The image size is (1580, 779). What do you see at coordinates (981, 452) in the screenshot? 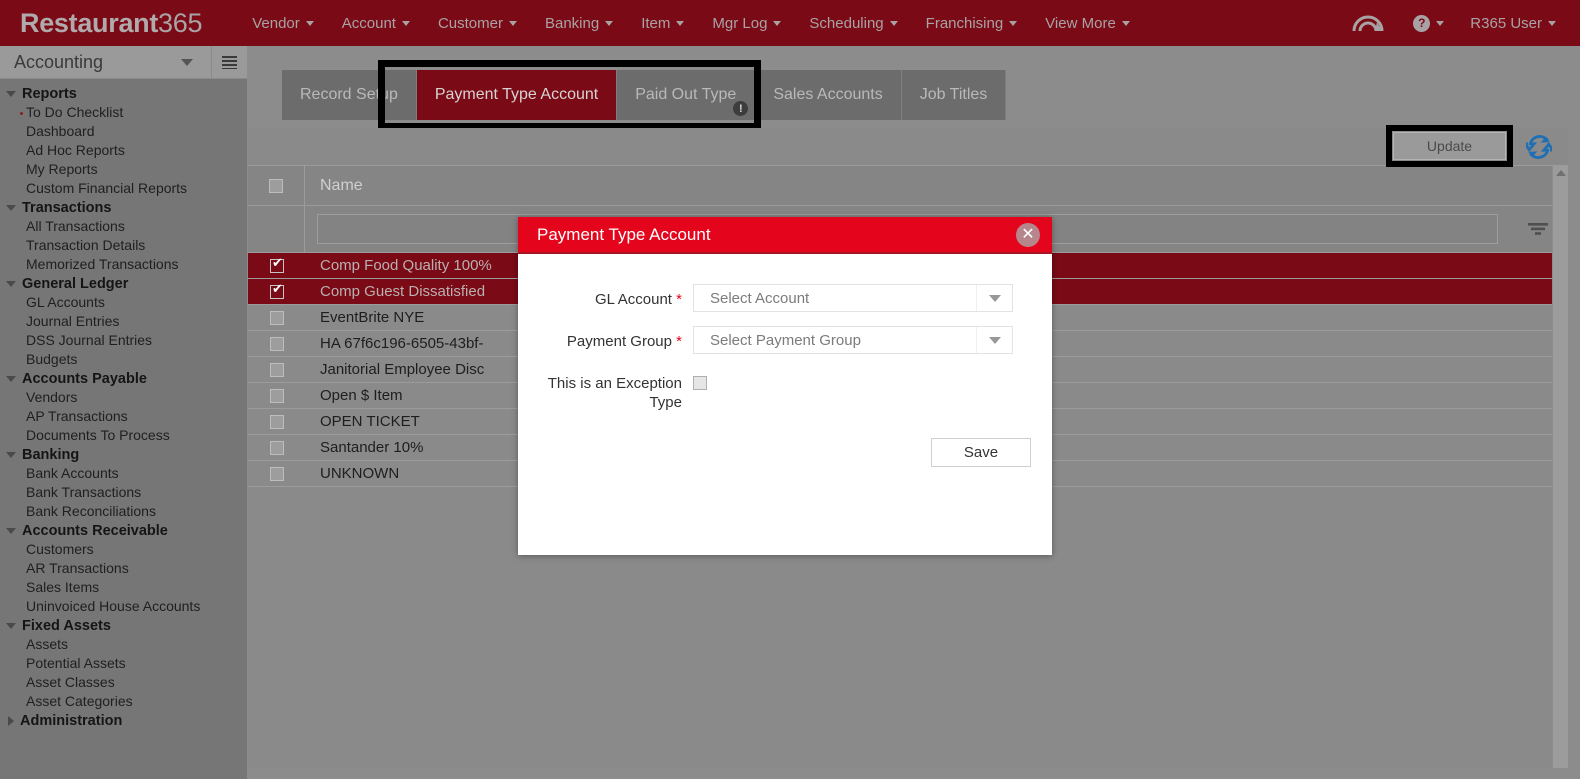
I see `save-button: Save` at bounding box center [981, 452].